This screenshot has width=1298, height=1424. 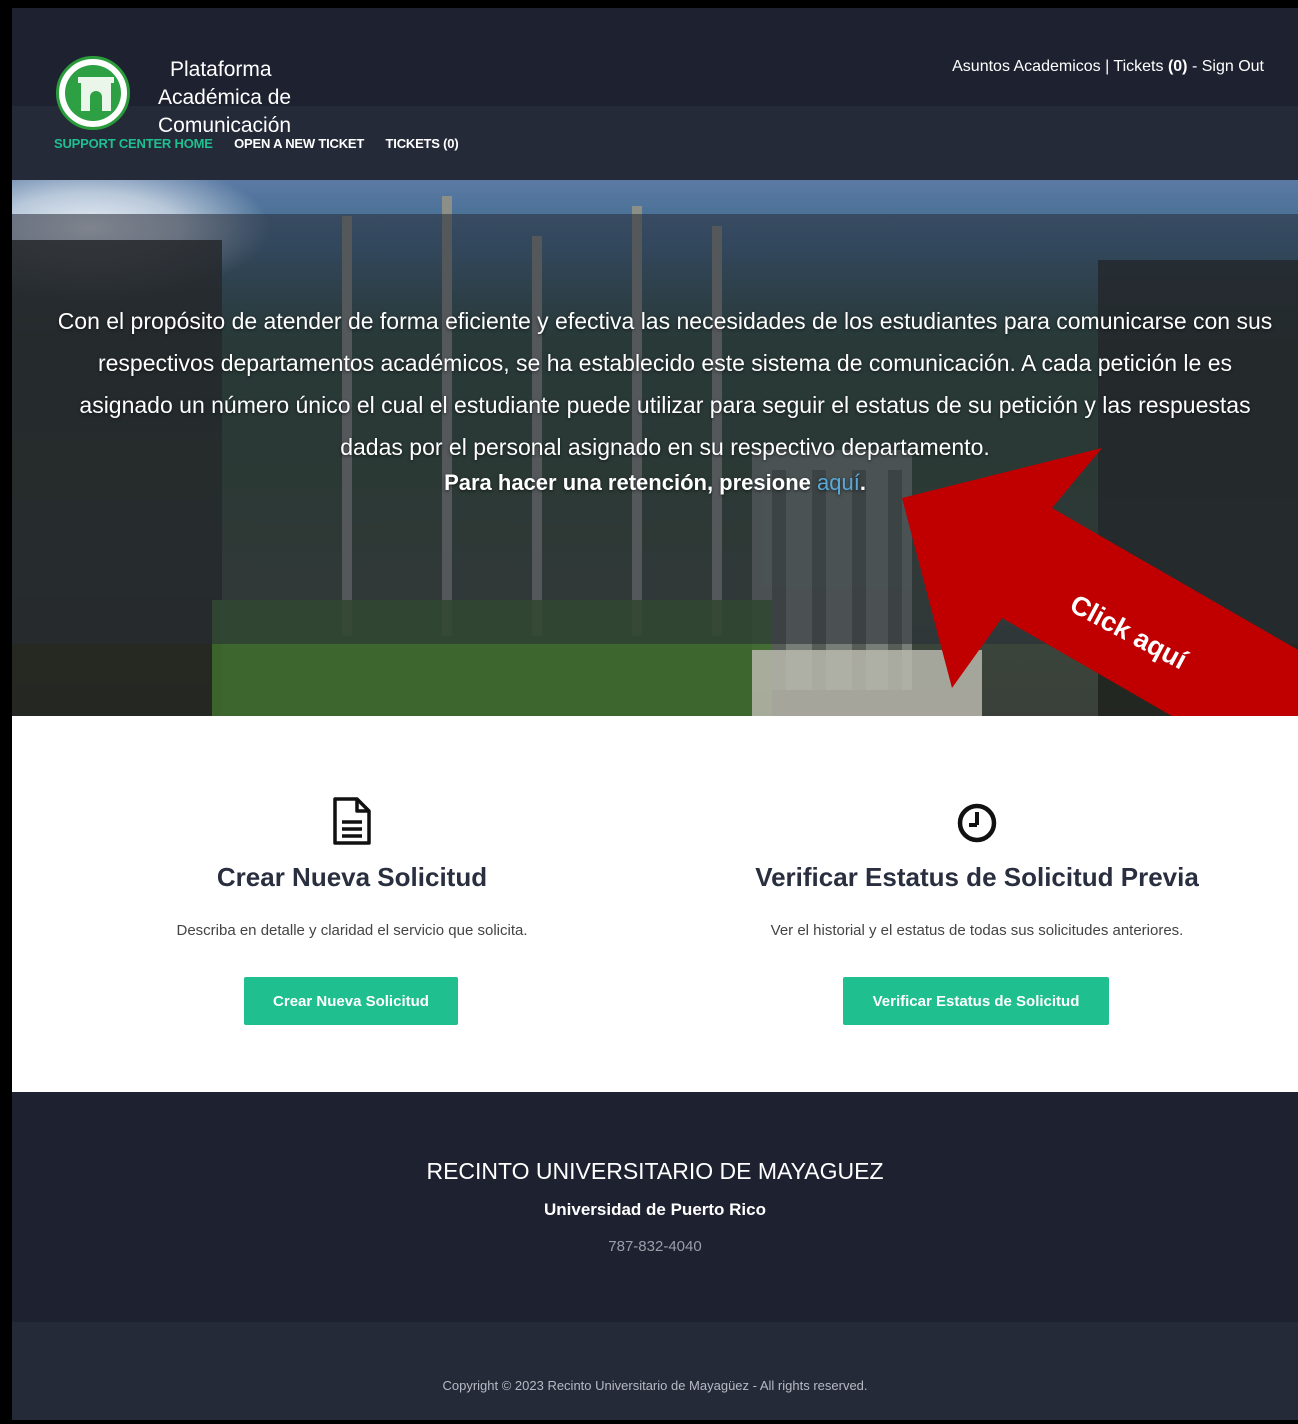 I want to click on document-icon, so click(x=352, y=821).